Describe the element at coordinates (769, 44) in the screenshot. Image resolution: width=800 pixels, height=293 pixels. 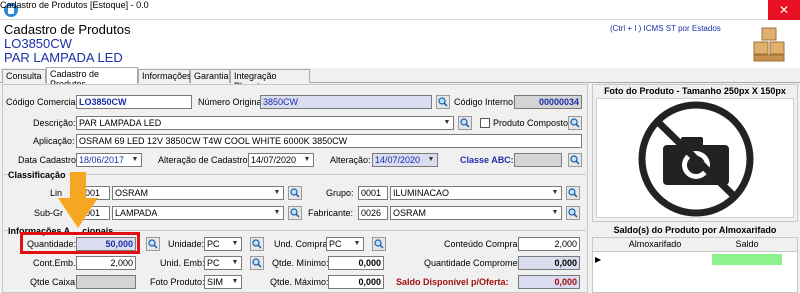
I see `boxes-icon` at that location.